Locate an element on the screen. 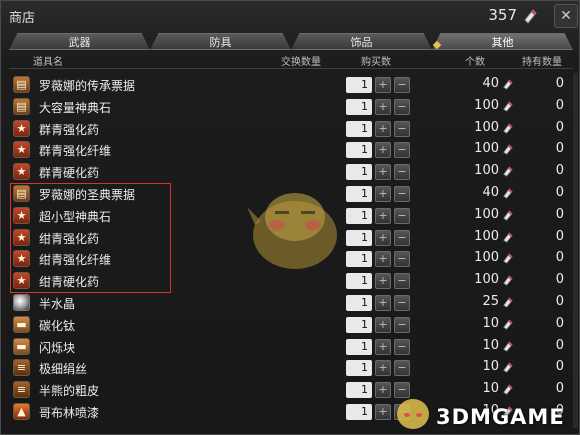 Image resolution: width=580 pixels, height=435 pixels. watermark-text: 3DMGAME is located at coordinates (500, 417).